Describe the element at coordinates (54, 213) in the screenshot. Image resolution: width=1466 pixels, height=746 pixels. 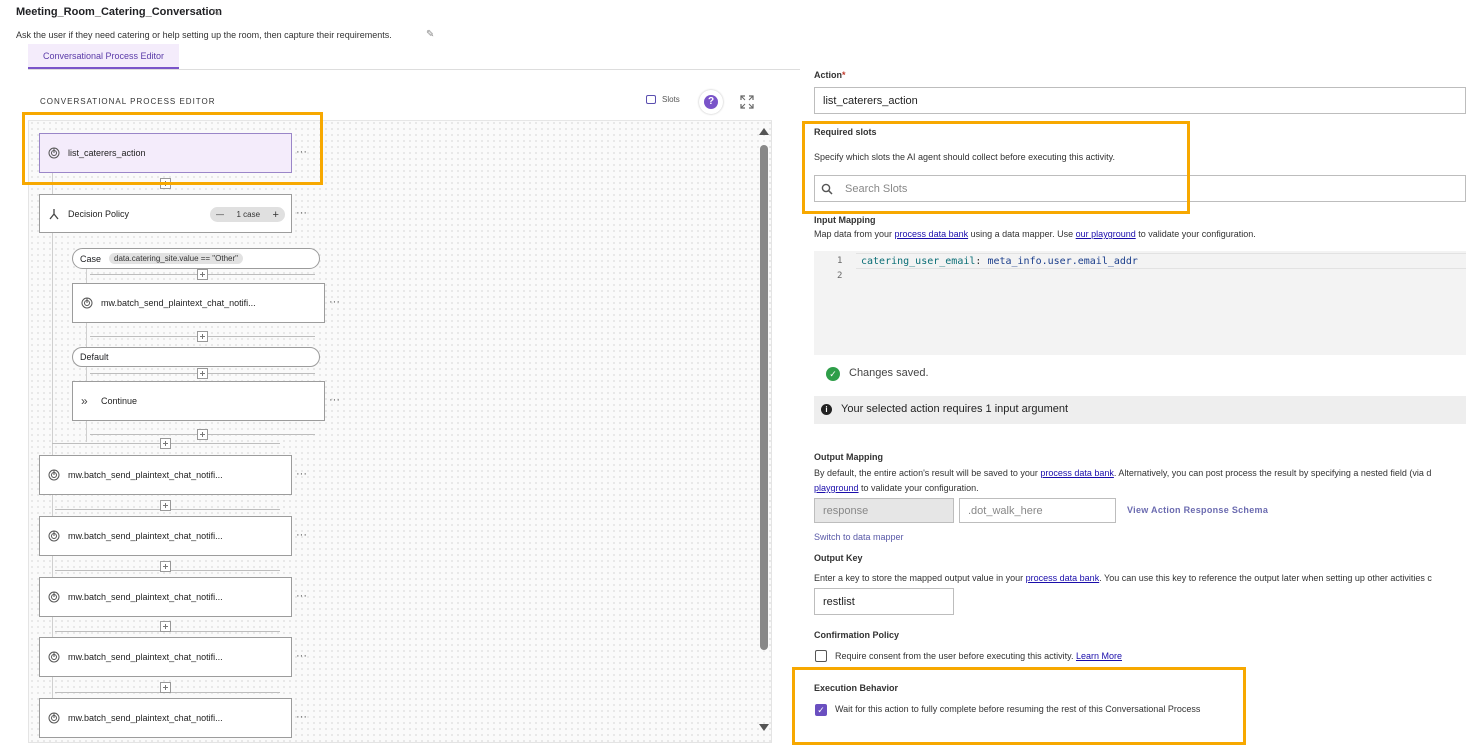
I see `branch-icon` at that location.